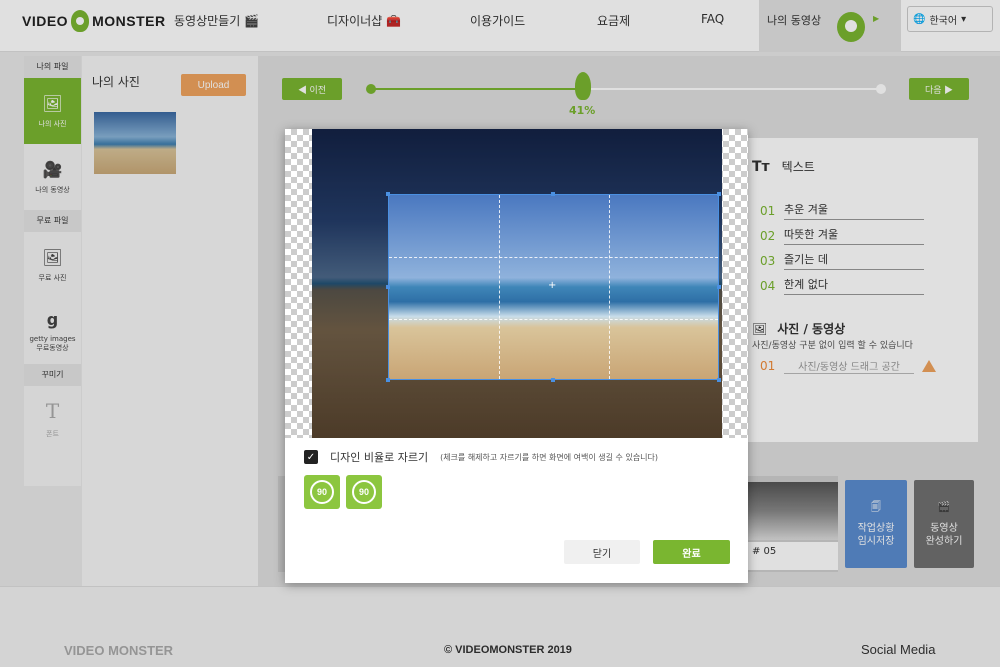 The image size is (1000, 667). Describe the element at coordinates (691, 552) in the screenshot. I see `done-button: 완료` at that location.